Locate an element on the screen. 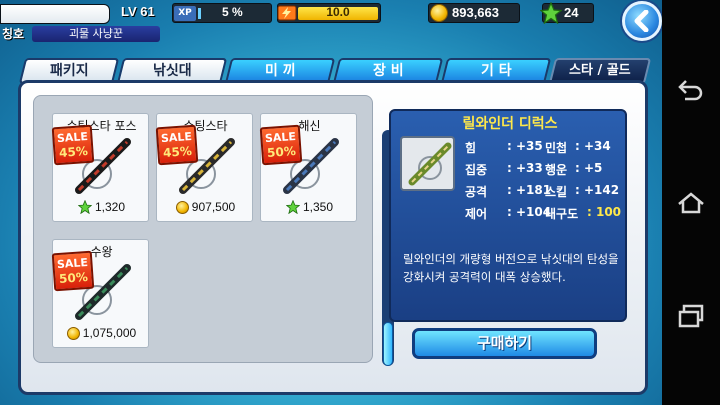 The width and height of the screenshot is (720, 405). item-price: 1,075,000 is located at coordinates (101, 333).